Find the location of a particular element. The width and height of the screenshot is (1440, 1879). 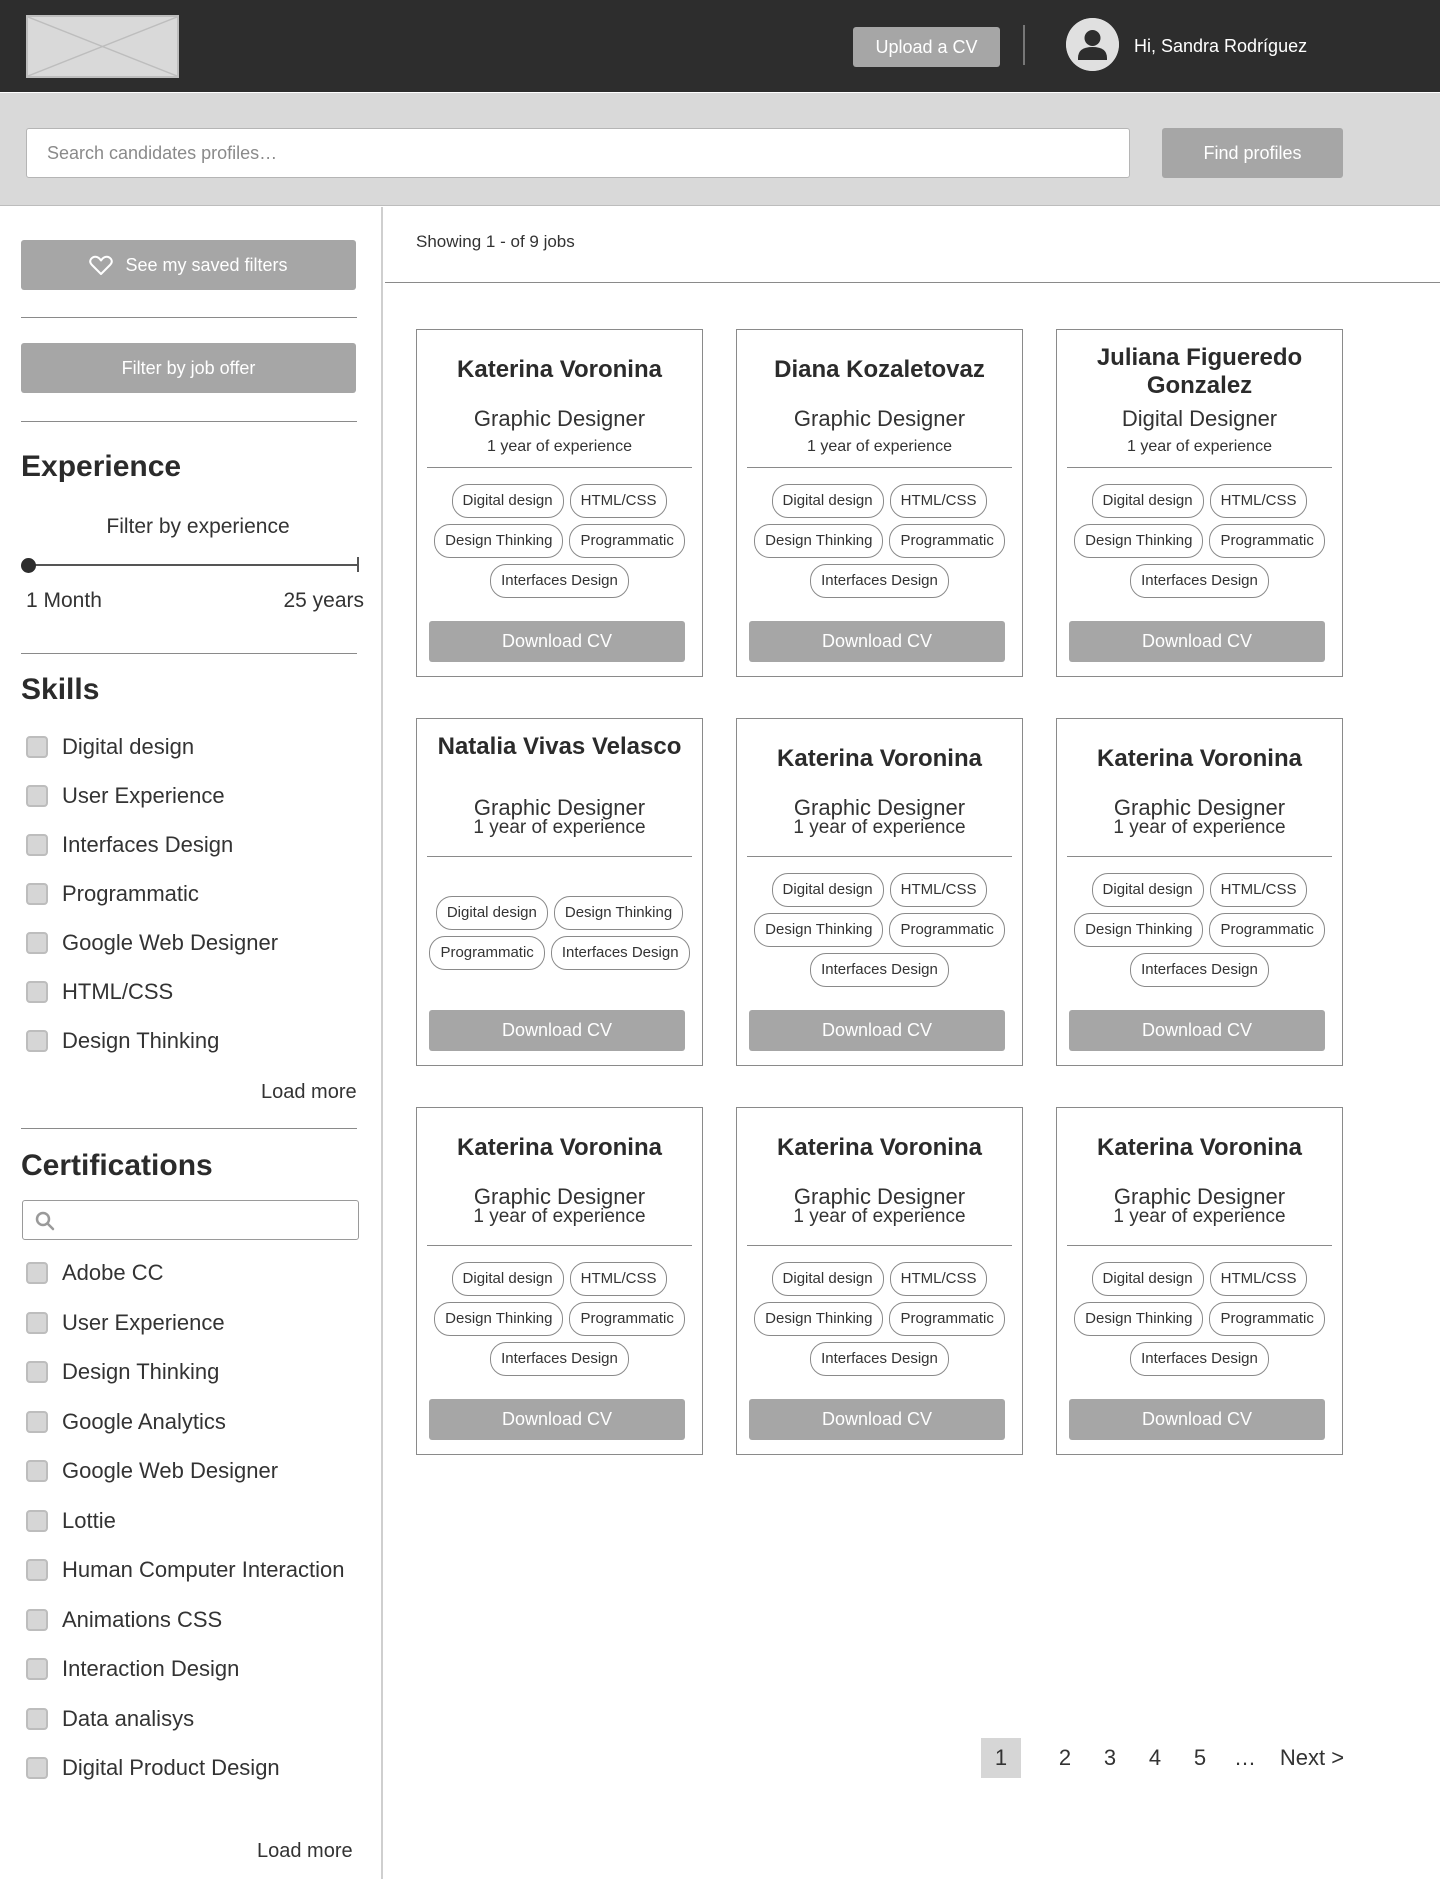

page-5-link: 5 is located at coordinates (1200, 1758).